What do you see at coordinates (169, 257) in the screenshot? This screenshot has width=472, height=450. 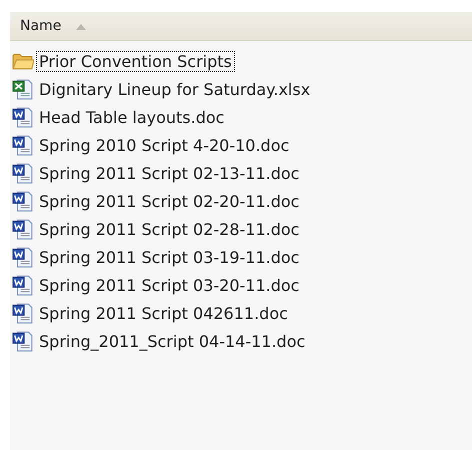 I see `file-name: Spring 2011 Script 03-19-11.doc` at bounding box center [169, 257].